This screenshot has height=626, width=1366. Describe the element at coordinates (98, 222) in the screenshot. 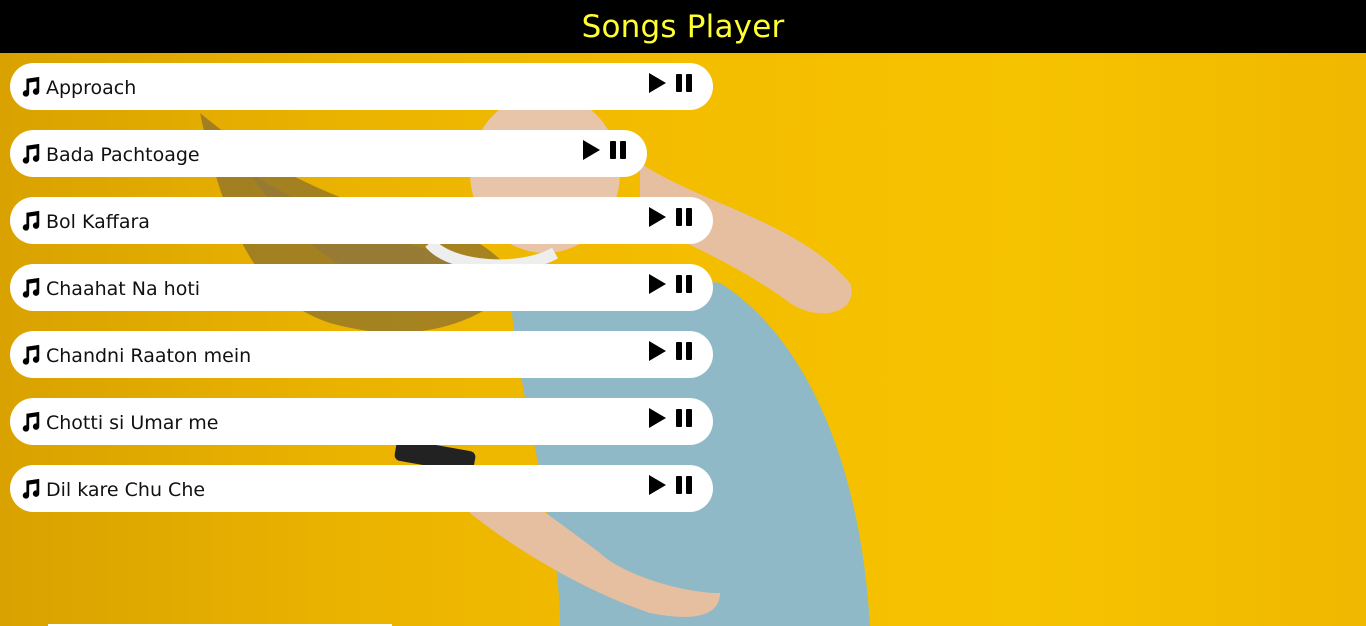

I see `song-title: Bol Kaffara` at that location.